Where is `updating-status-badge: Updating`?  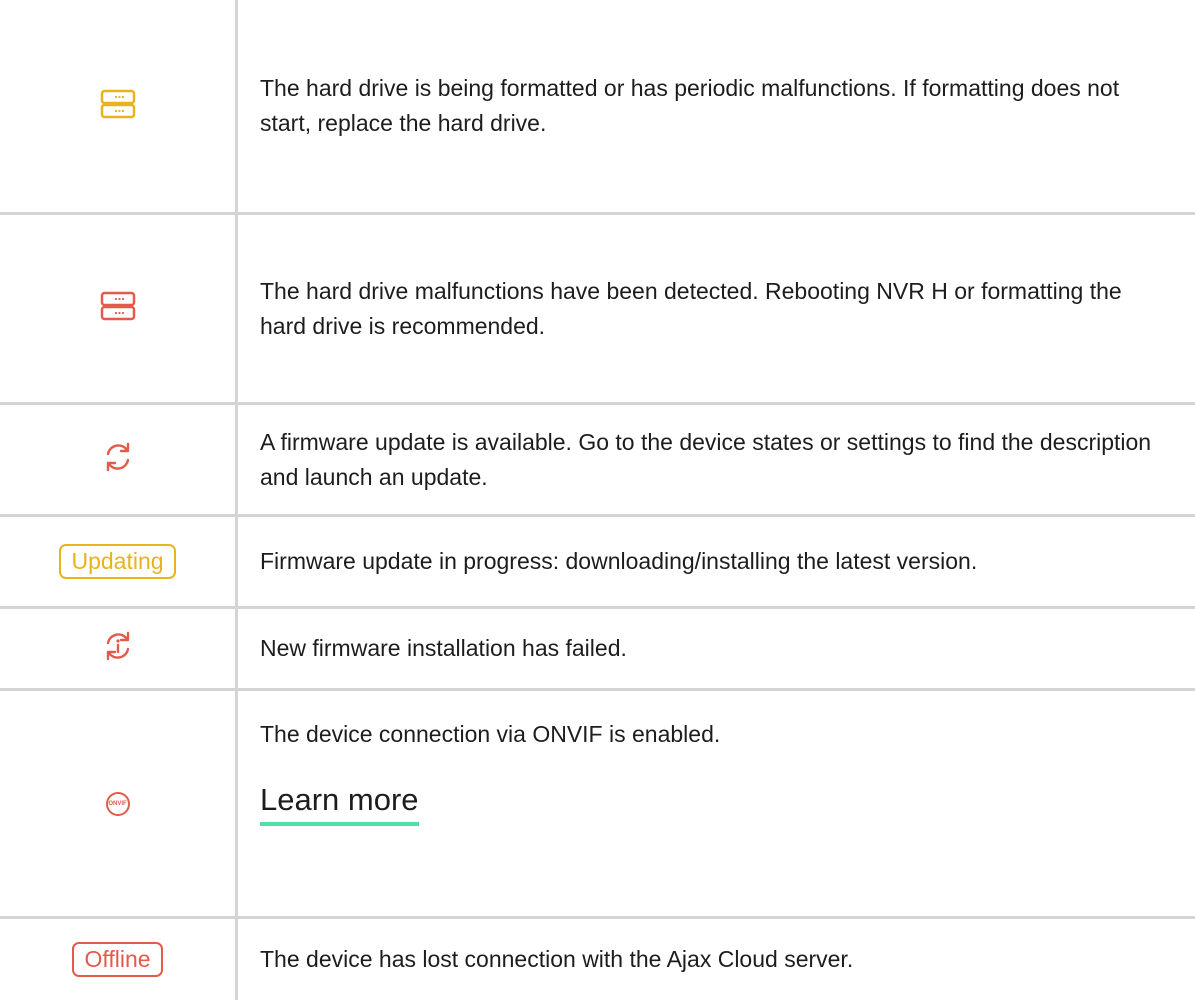
updating-status-badge: Updating is located at coordinates (117, 561).